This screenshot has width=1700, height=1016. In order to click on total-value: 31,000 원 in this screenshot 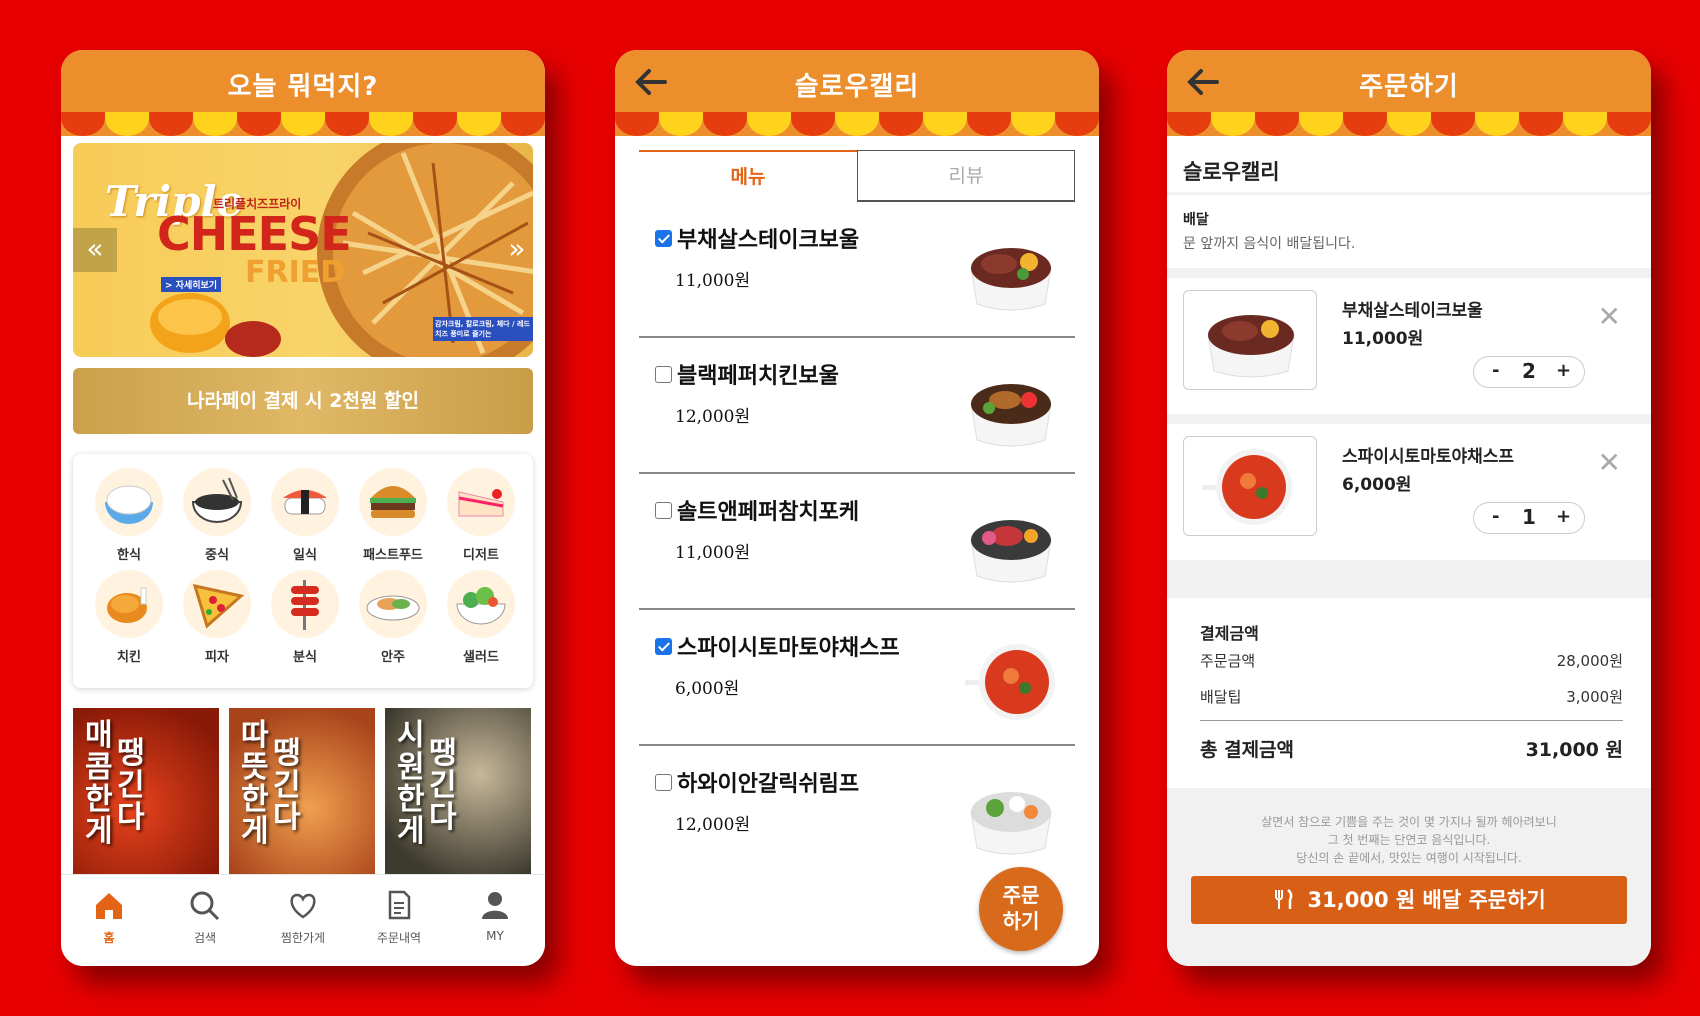, I will do `click(1574, 750)`.